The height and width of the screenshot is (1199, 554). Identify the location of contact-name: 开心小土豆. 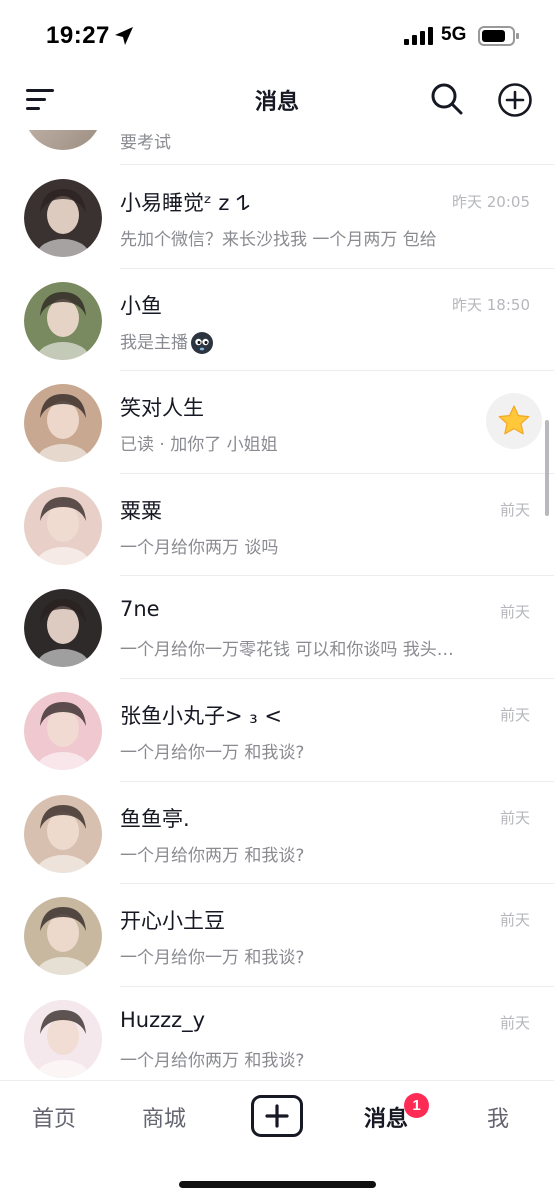
(172, 921).